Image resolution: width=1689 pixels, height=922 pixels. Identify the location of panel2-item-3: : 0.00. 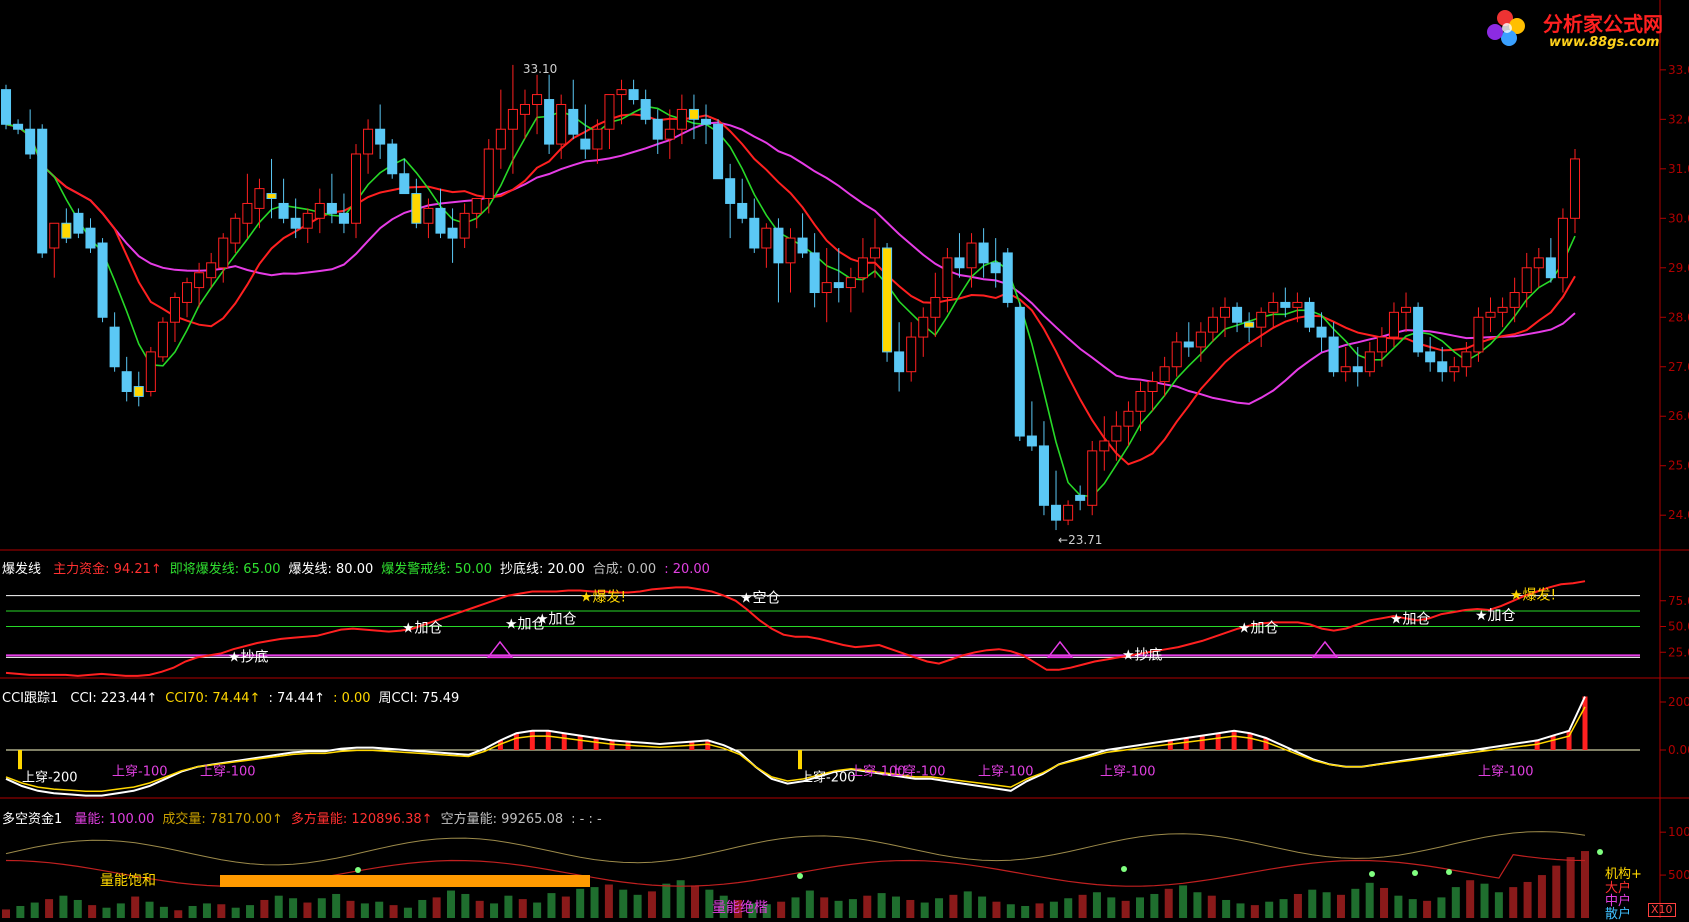
(352, 698).